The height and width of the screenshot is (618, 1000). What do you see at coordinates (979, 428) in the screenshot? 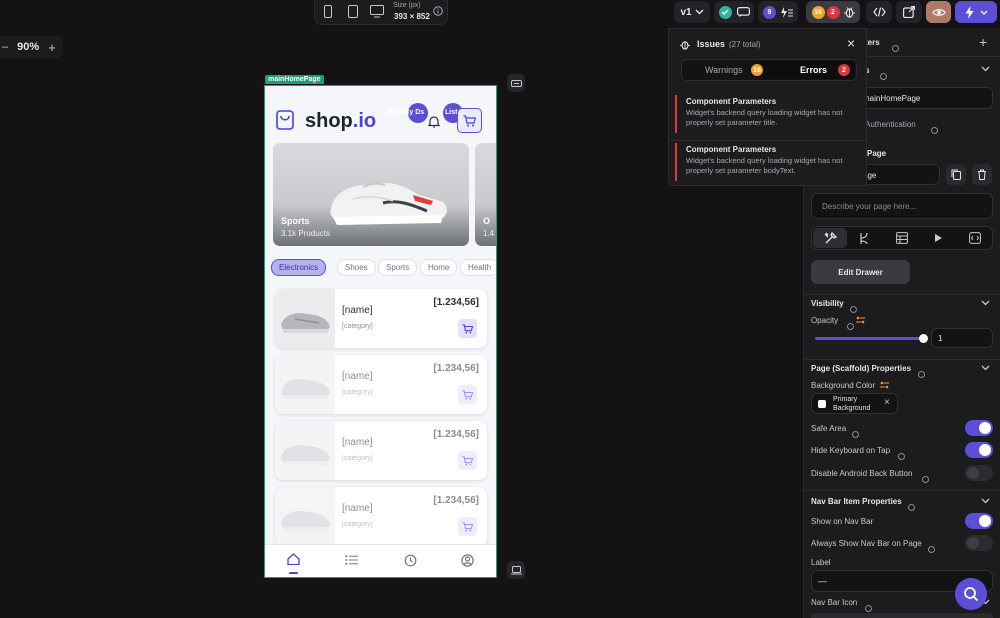
I see `safe-area-toggle` at bounding box center [979, 428].